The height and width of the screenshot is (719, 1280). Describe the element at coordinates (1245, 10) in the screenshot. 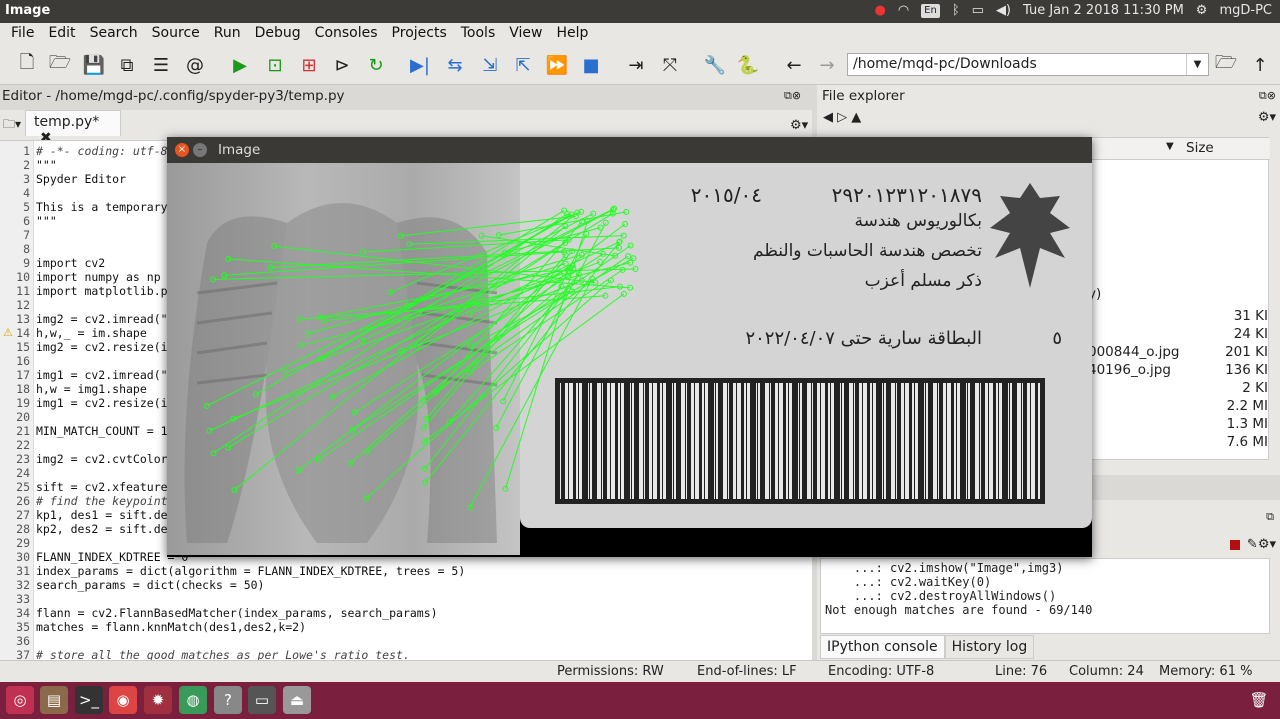

I see `user-name: mgD-PC` at that location.